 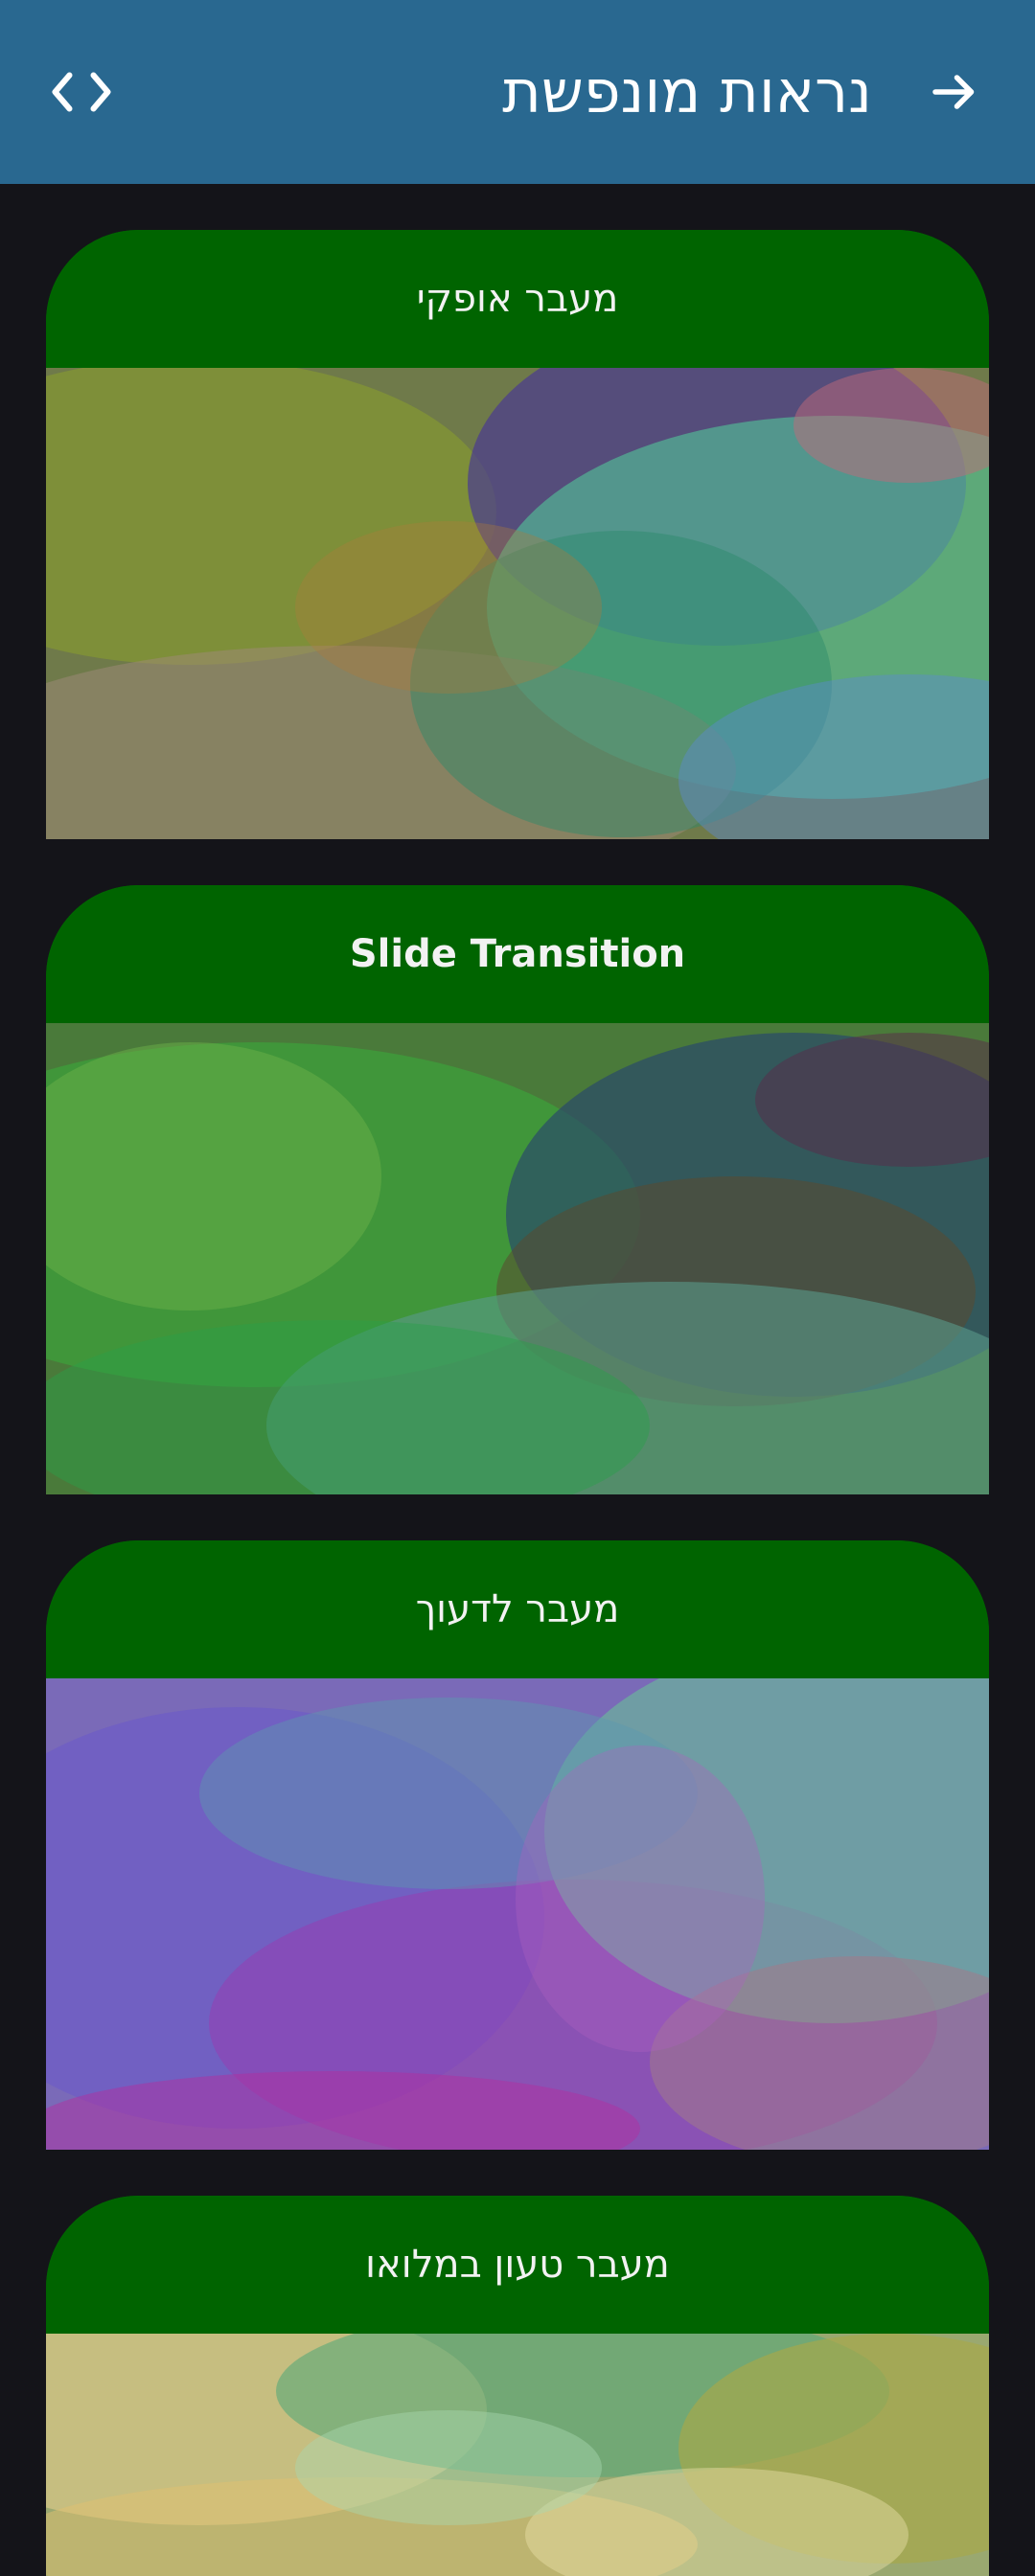 What do you see at coordinates (517, 2265) in the screenshot?
I see `card-title: מעבר טעון במלואו` at bounding box center [517, 2265].